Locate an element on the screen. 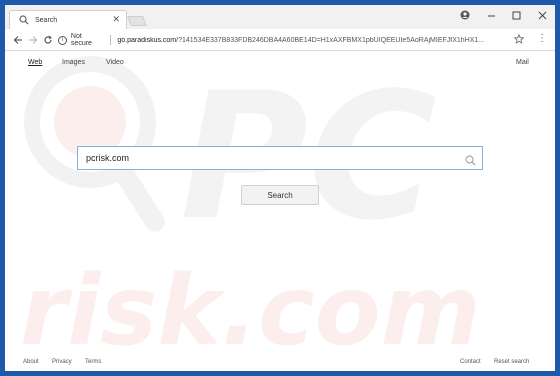  forward-button is located at coordinates (33, 40).